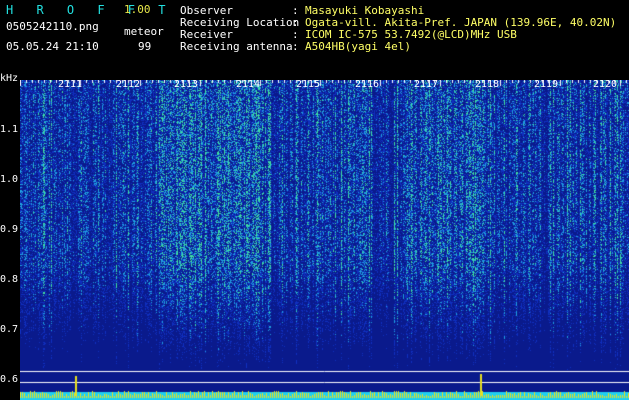  I want to click on x-tick: 2120, so click(605, 84).